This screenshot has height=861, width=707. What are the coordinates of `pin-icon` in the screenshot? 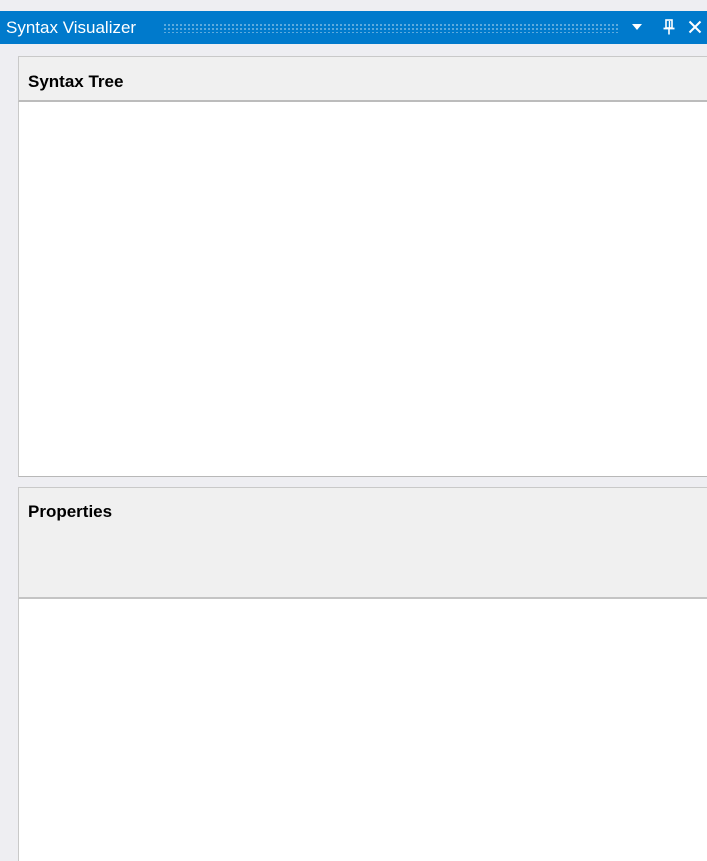 It's located at (669, 27).